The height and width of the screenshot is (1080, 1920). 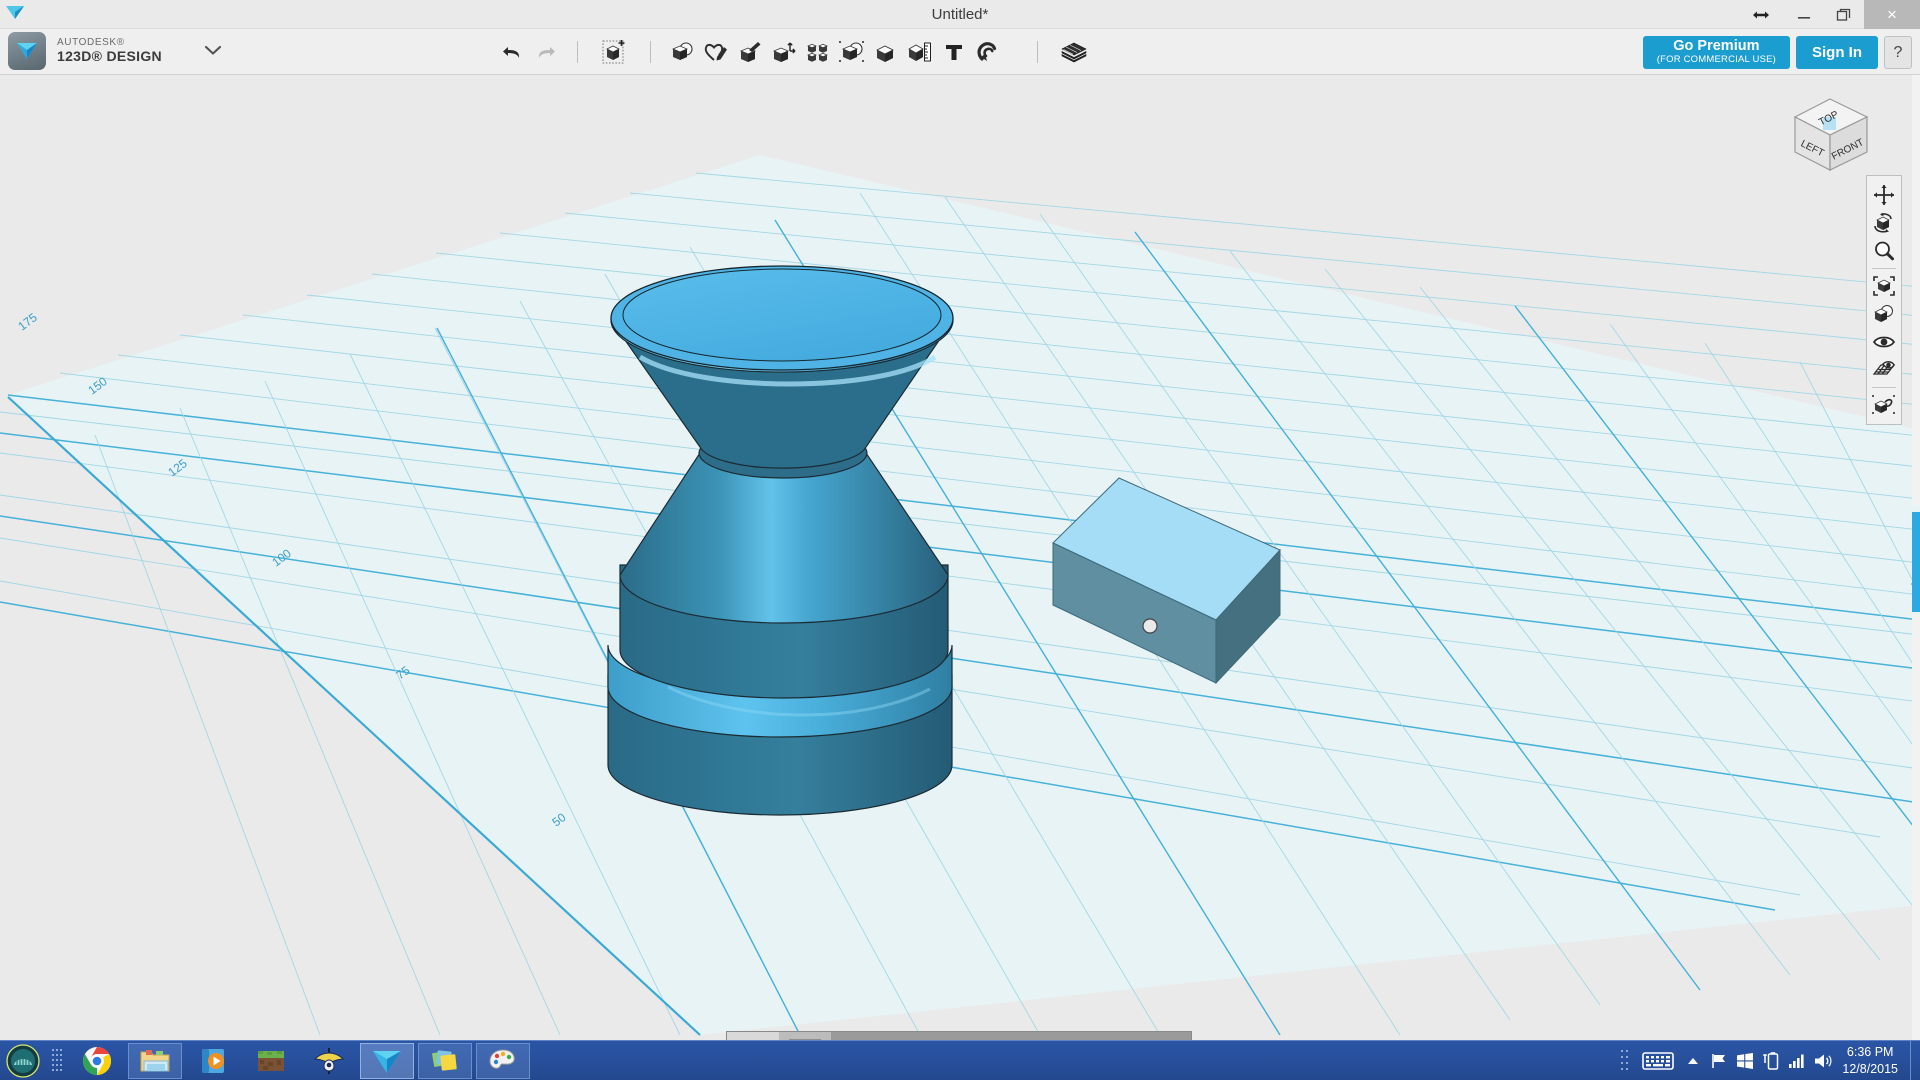 I want to click on view-tools-toolbar, so click(x=1884, y=300).